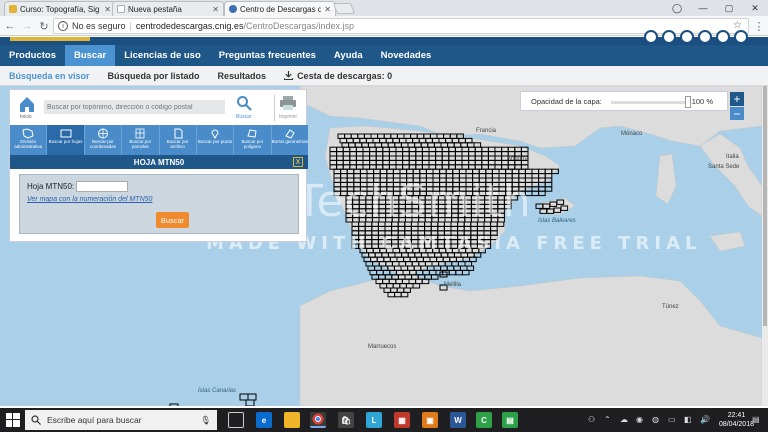  I want to click on tab-busqueda-visor: Búsqueda en visor, so click(49, 76).